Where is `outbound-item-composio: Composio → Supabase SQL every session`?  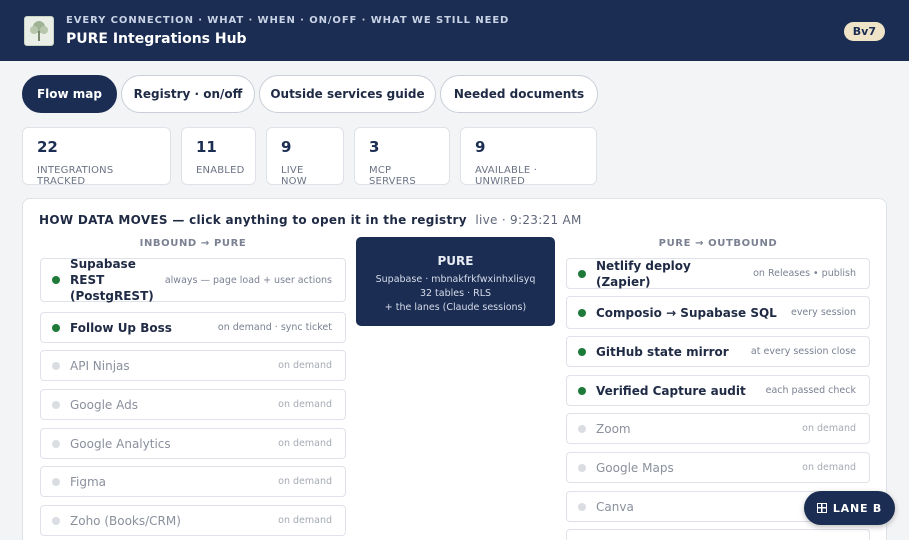
outbound-item-composio: Composio → Supabase SQL every session is located at coordinates (718, 312).